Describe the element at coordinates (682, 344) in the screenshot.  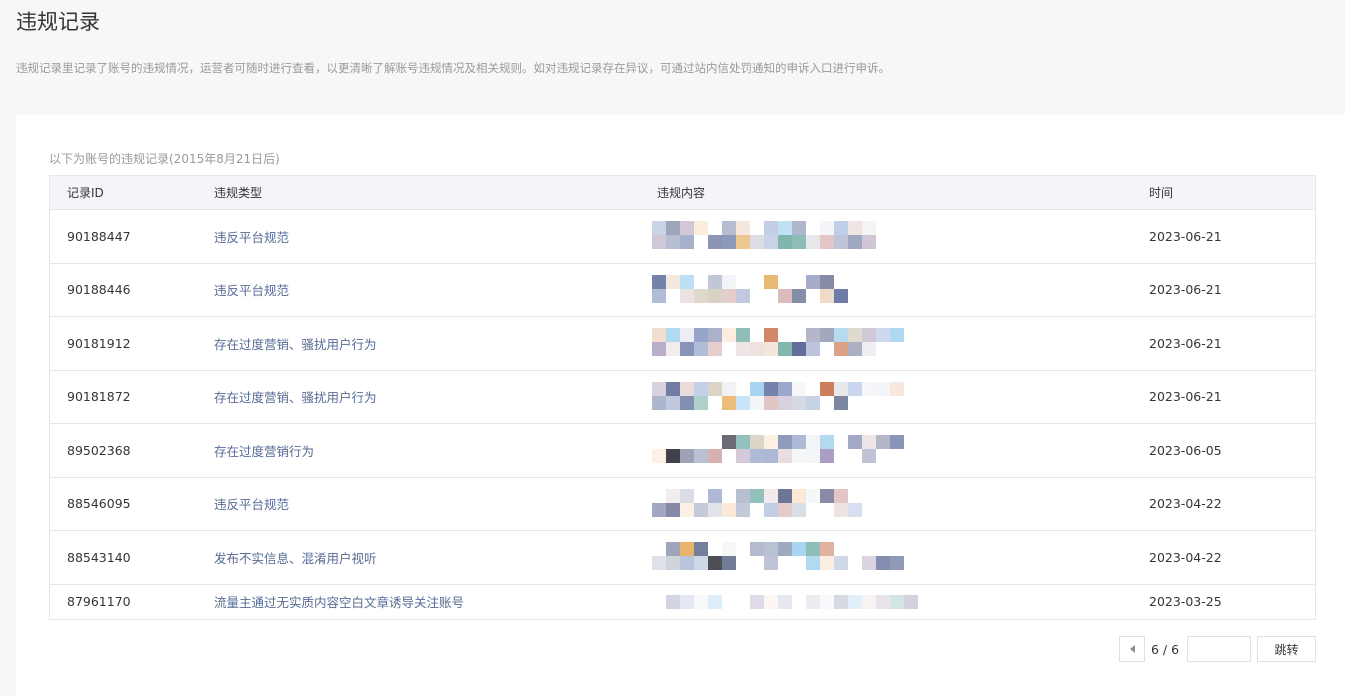
I see `table-row: 90181912 存在过度营销、骚扰用户行为 2023-06-21` at that location.